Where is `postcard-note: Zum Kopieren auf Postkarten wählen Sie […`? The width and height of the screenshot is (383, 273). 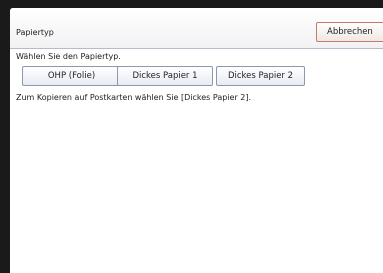 postcard-note: Zum Kopieren auf Postkarten wählen Sie [… is located at coordinates (134, 97).